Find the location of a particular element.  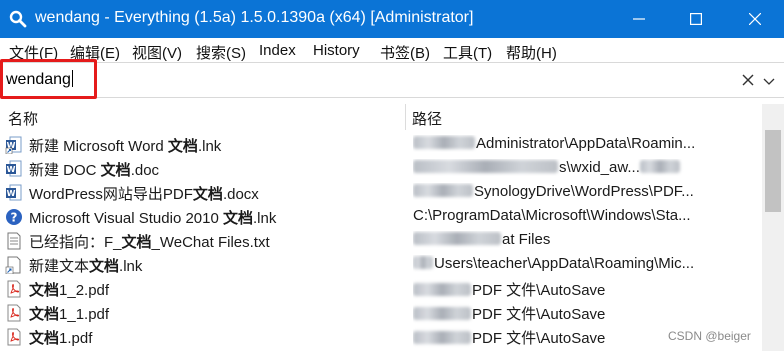

help-file-icon: ? is located at coordinates (14, 217).